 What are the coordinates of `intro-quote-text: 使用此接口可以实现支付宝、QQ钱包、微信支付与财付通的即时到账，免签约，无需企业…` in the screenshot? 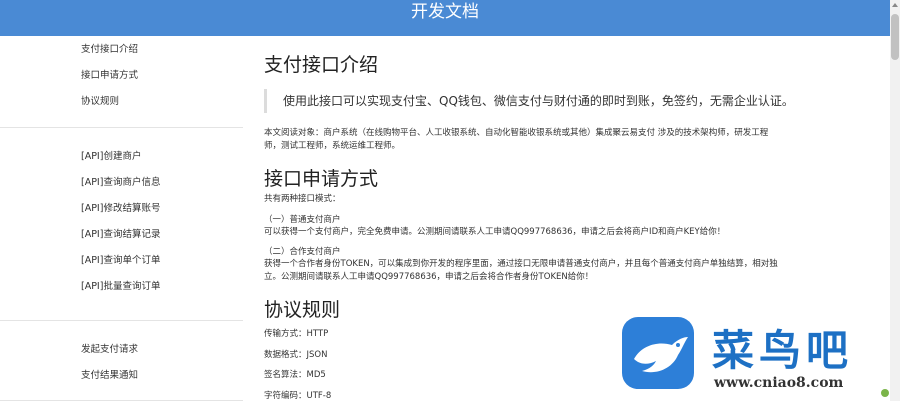 It's located at (538, 101).